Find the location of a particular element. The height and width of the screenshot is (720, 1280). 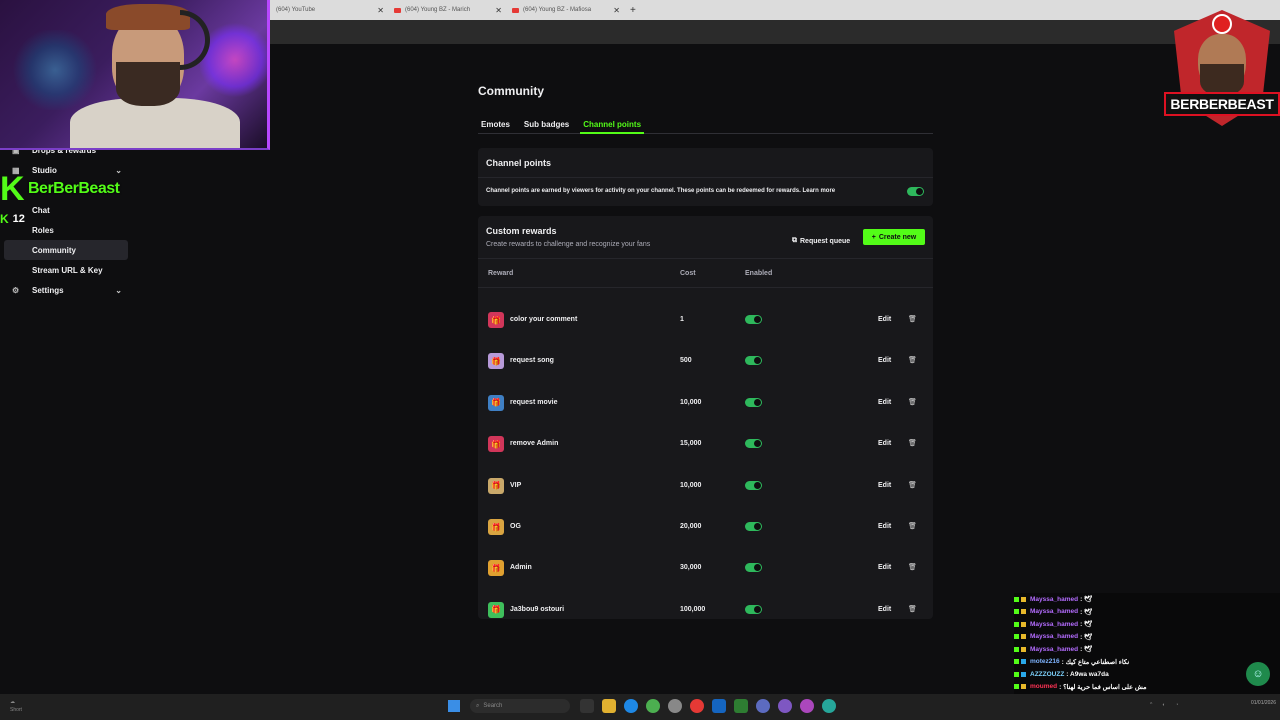

chevron-down-icon: ⌄ is located at coordinates (118, 290).